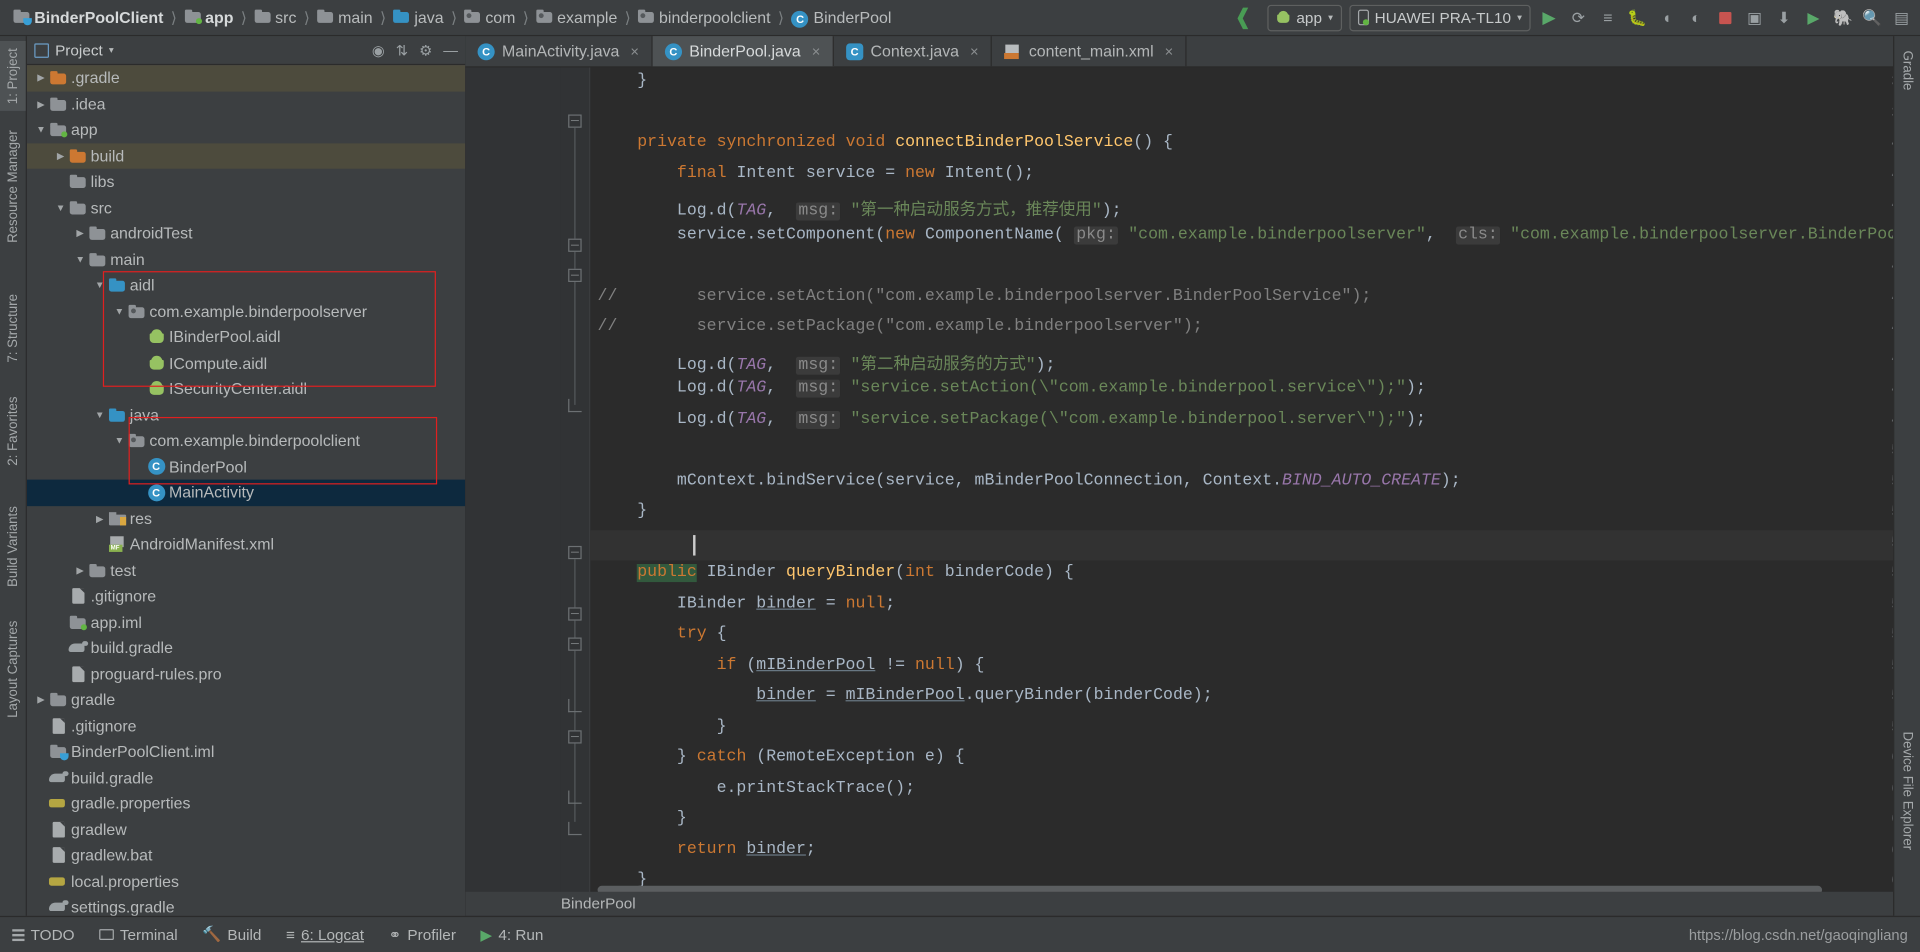 The width and height of the screenshot is (1920, 952). I want to click on layout-inspector-button: ▶, so click(1813, 18).